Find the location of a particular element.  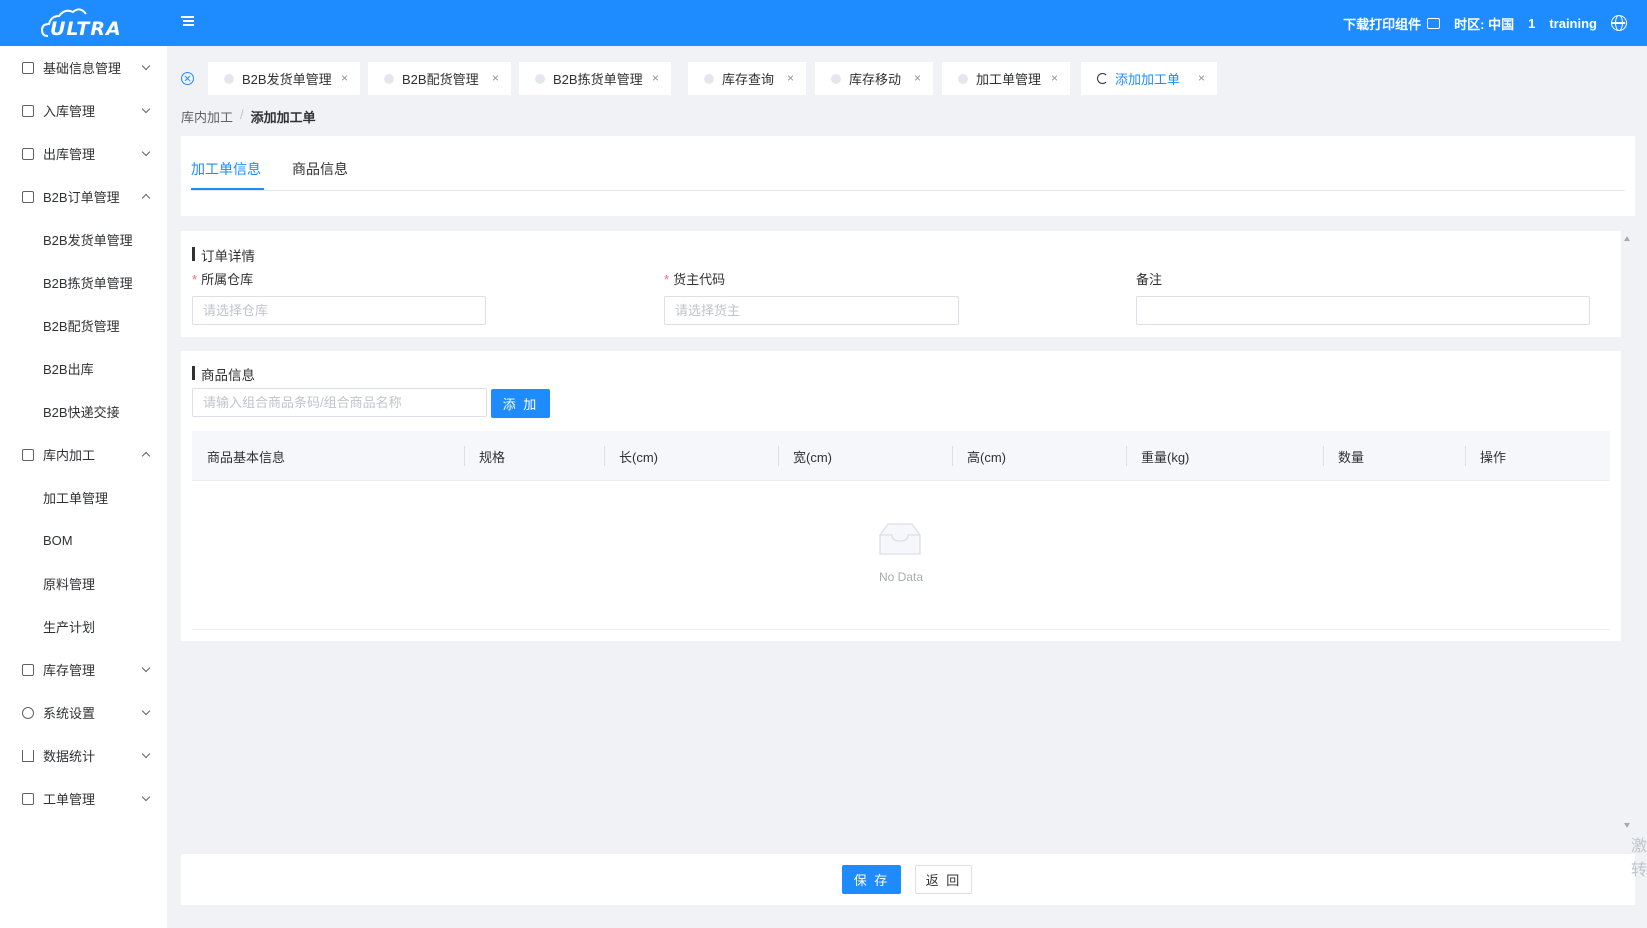

sidebar-subitem-production-plan: 生产计划 is located at coordinates (83, 626).